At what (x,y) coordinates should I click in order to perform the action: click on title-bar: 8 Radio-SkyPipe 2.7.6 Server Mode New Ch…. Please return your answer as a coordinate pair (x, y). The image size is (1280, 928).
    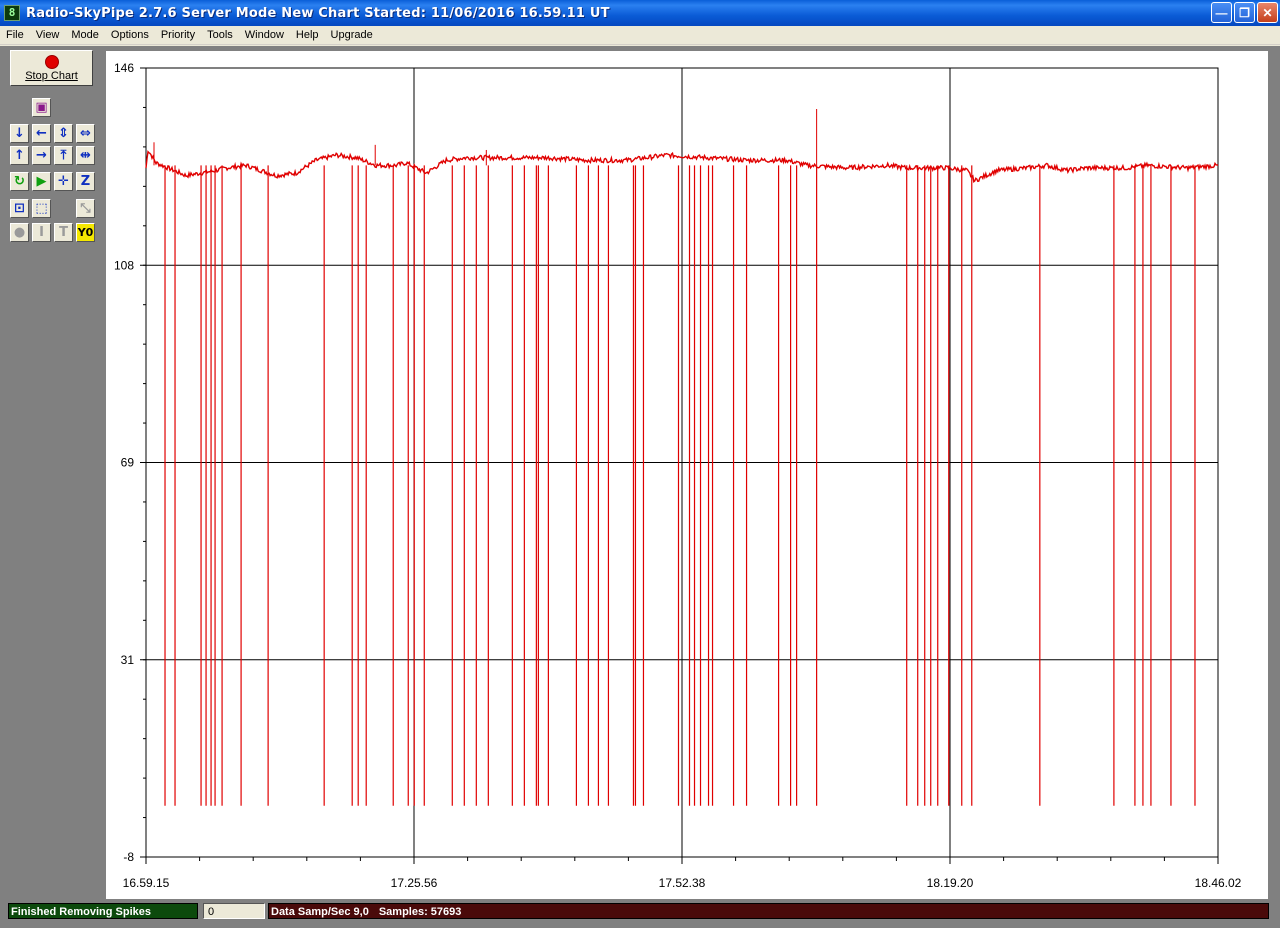
    Looking at the image, I should click on (640, 13).